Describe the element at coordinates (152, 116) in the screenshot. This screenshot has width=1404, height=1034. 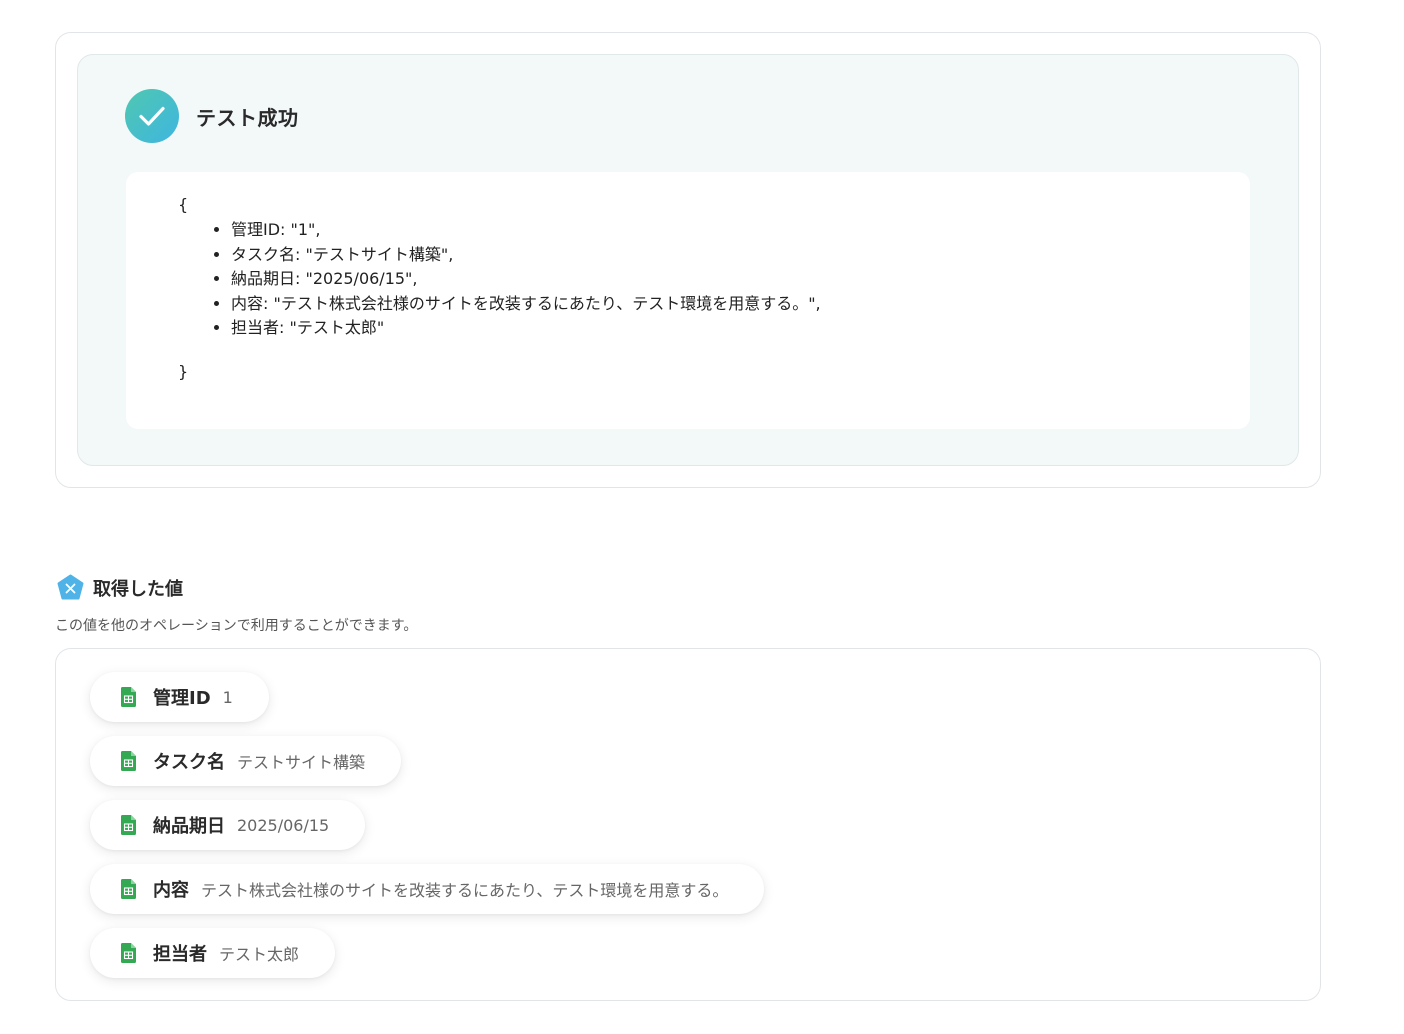
I see `check-circle-icon` at that location.